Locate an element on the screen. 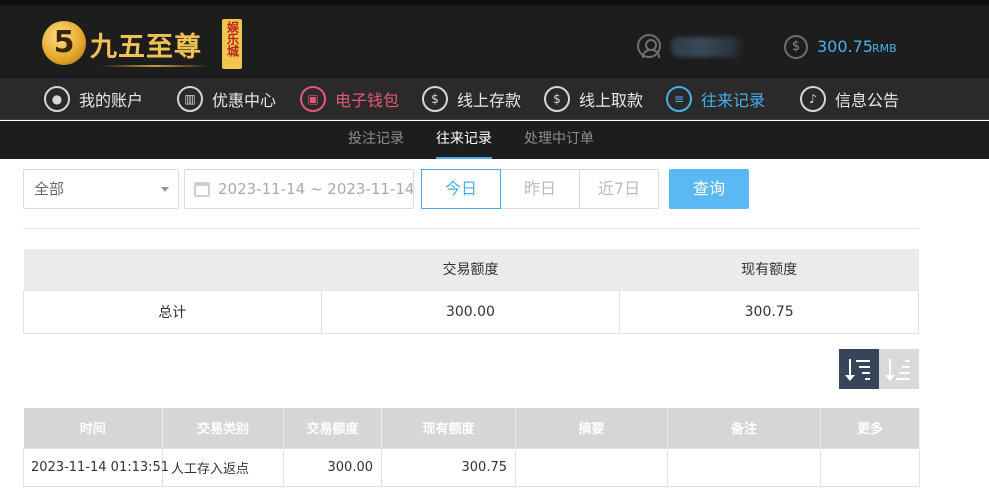  tab-transaction-records: 往来记录 is located at coordinates (464, 140).